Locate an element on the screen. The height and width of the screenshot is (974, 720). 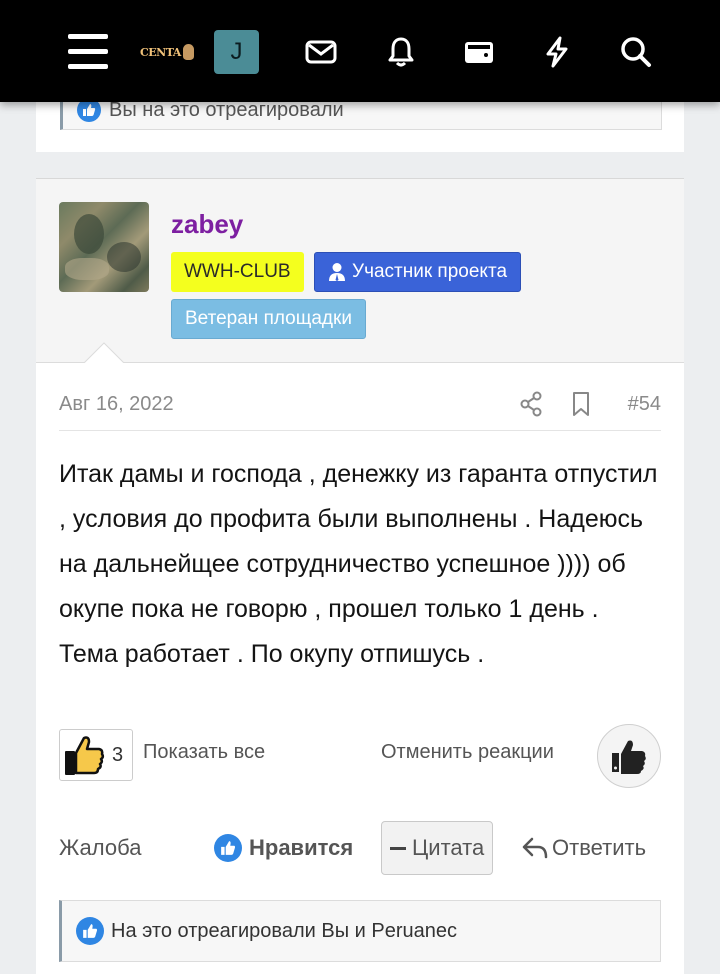
reaction-count: 3 is located at coordinates (118, 755).